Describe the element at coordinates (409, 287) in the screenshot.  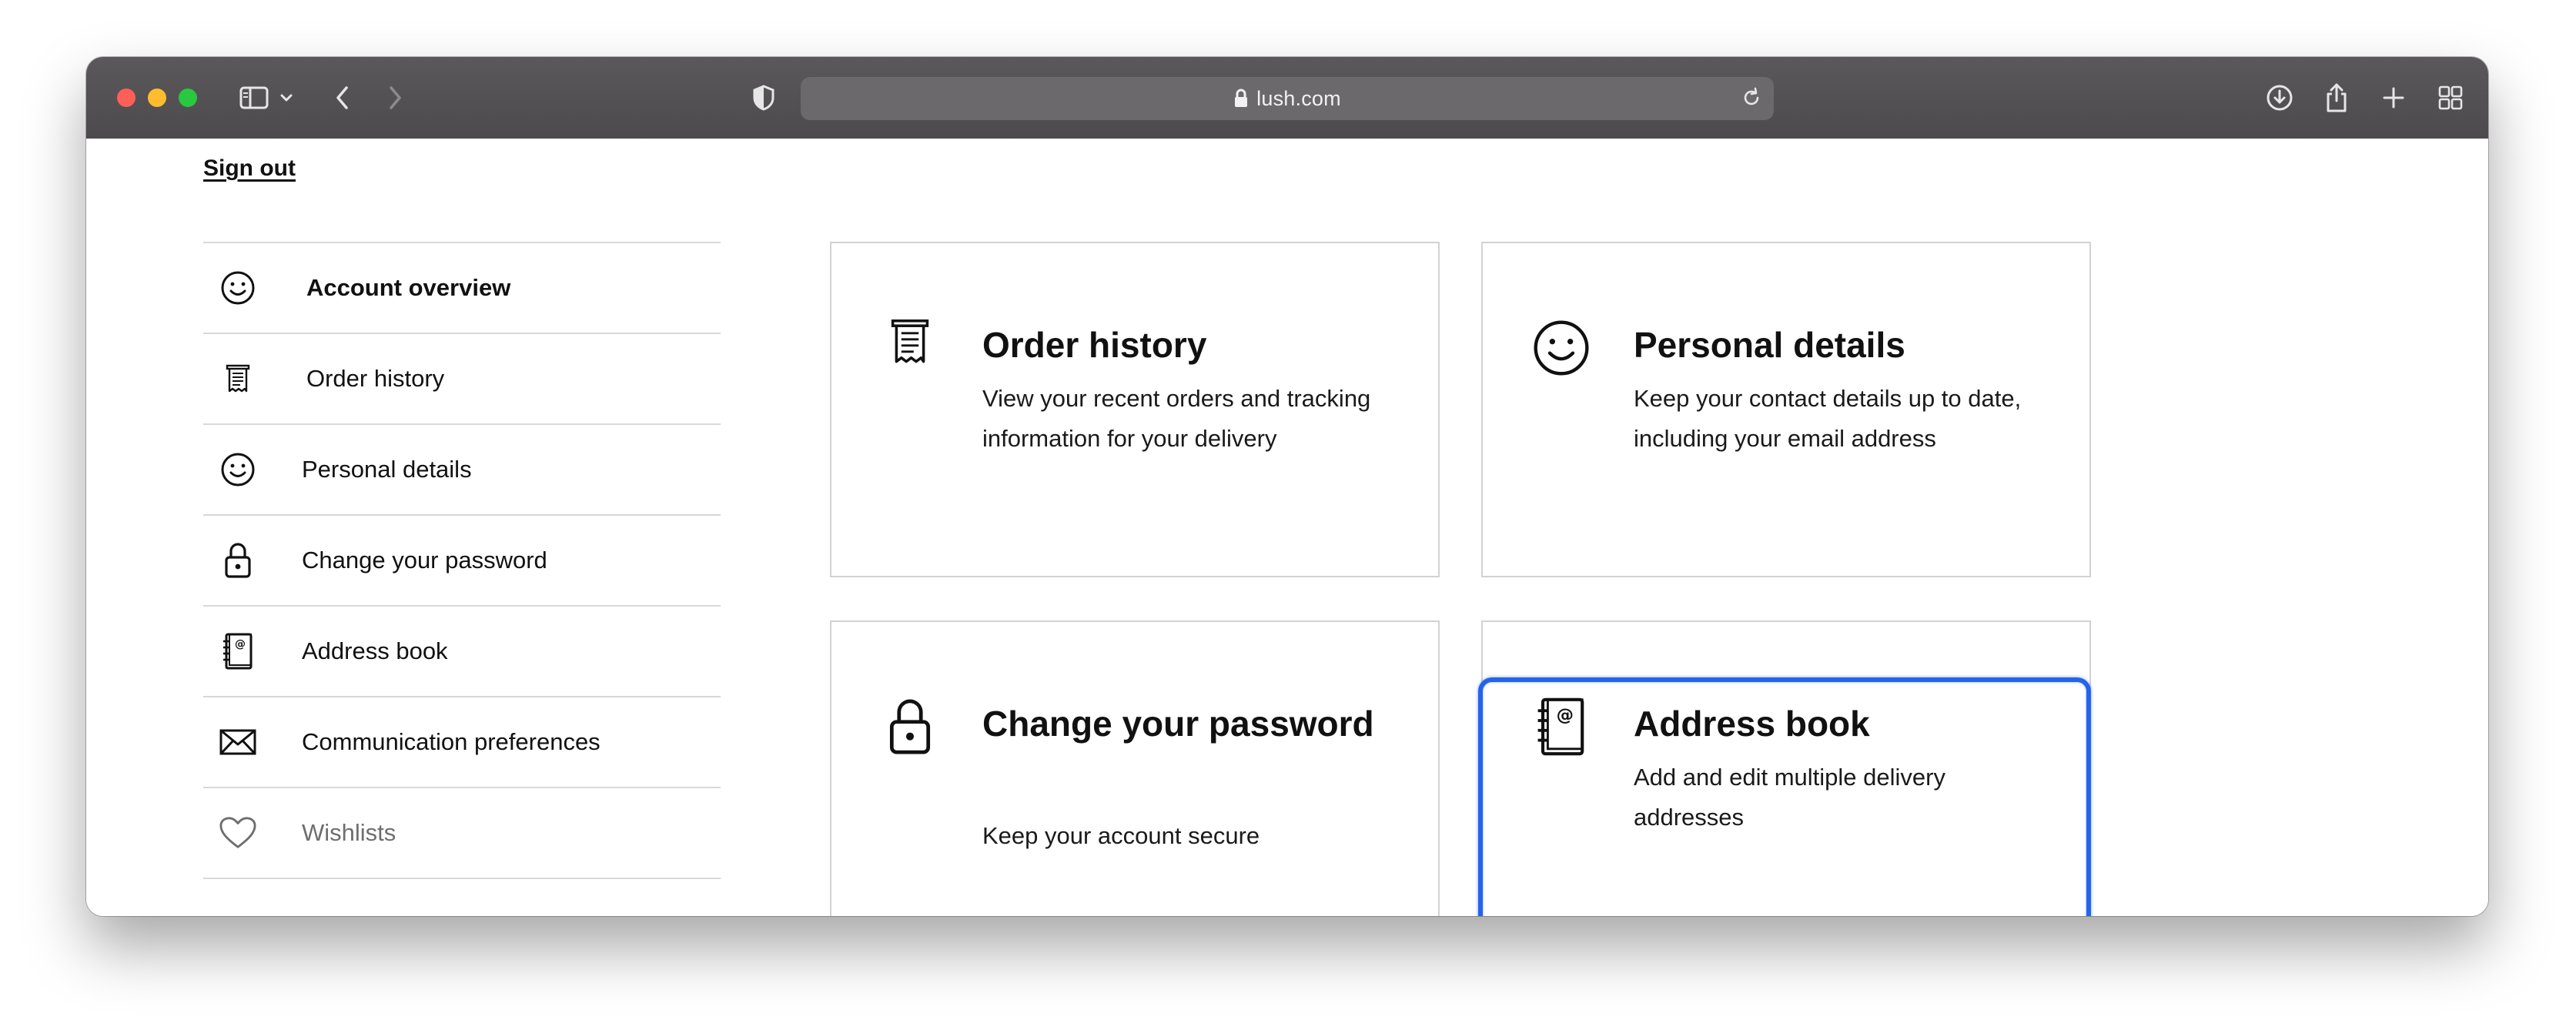
I see `sidebar-item-label: Account overview` at that location.